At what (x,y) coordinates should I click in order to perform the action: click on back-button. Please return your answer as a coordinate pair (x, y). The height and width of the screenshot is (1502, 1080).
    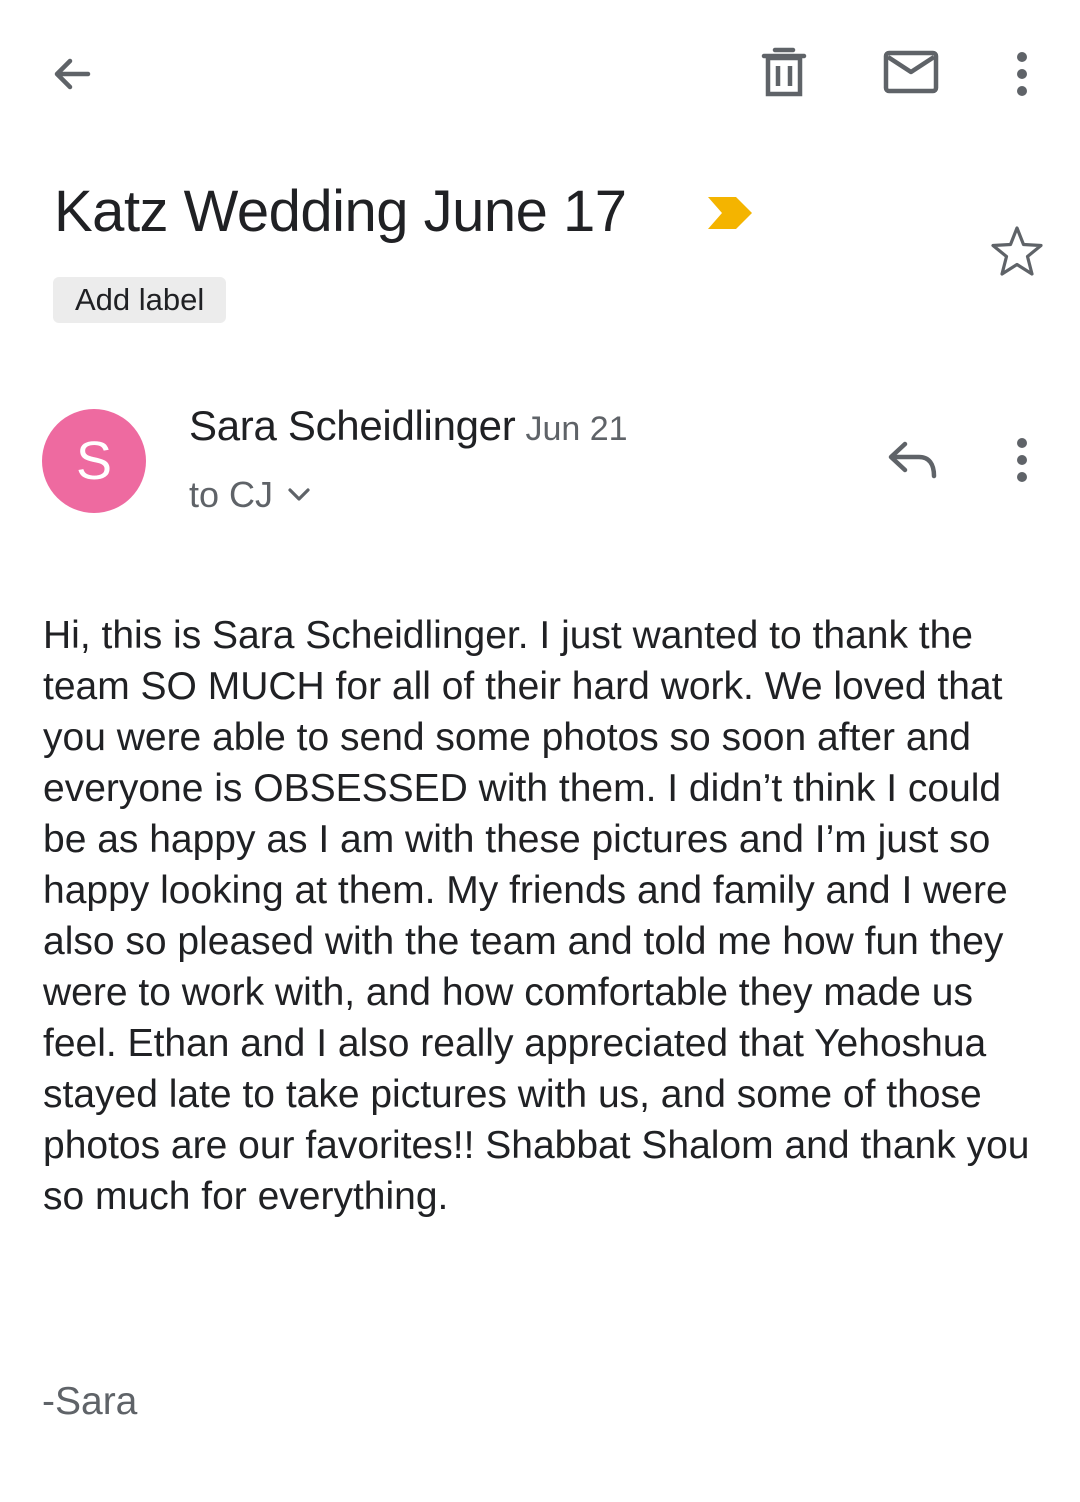
    Looking at the image, I should click on (72, 74).